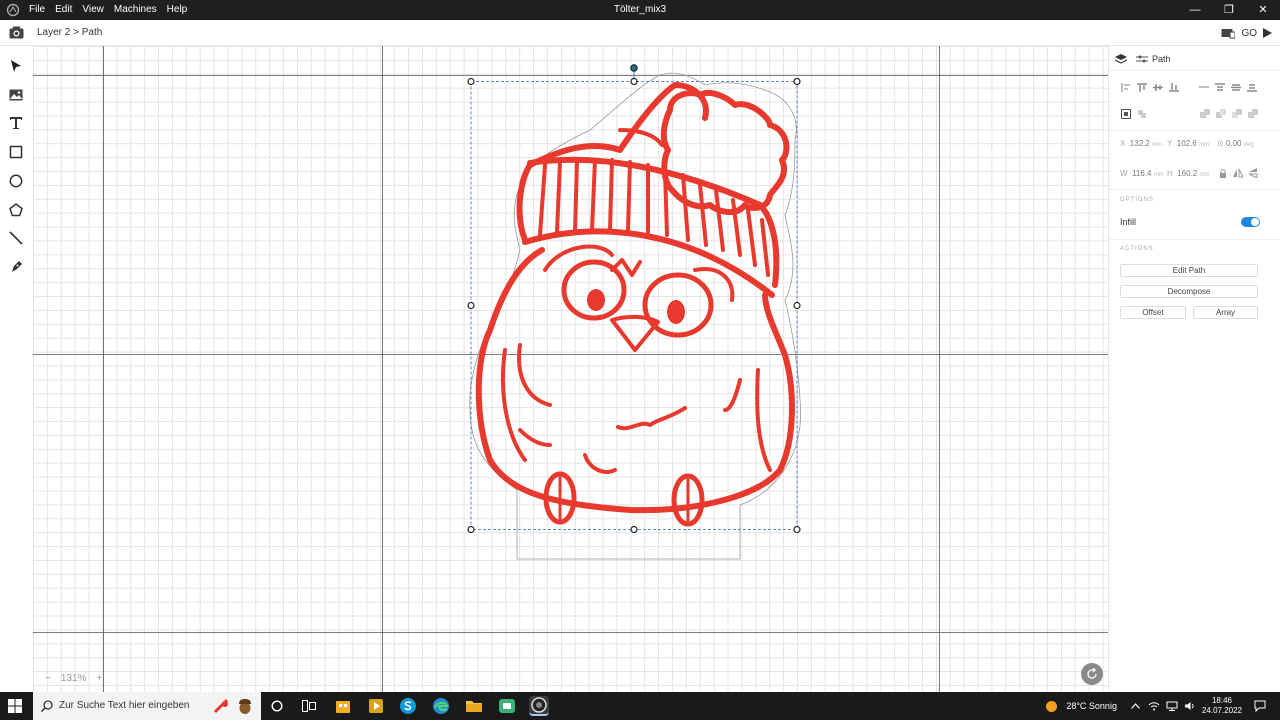  I want to click on subtract-icon, so click(1221, 114).